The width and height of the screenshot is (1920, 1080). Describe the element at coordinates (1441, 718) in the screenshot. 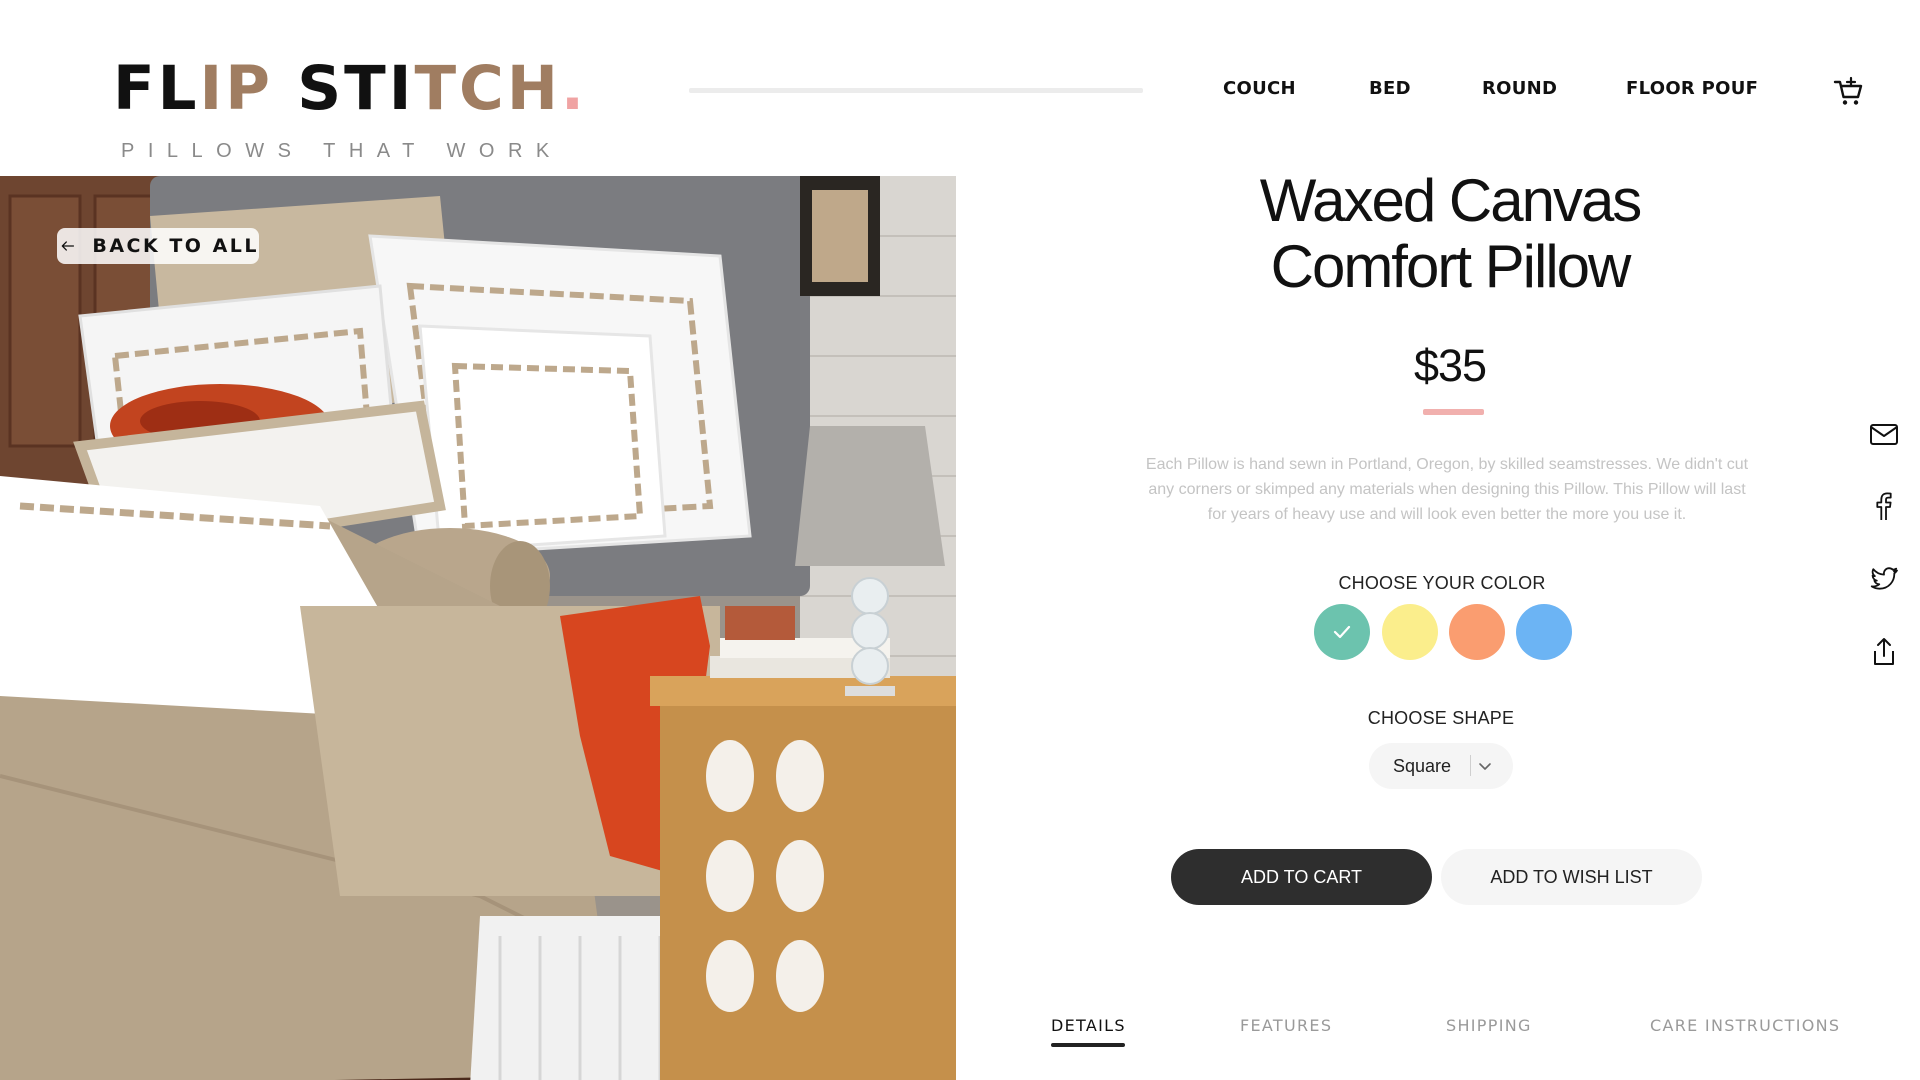

I see `shape-label: CHOOSE SHAPE` at that location.